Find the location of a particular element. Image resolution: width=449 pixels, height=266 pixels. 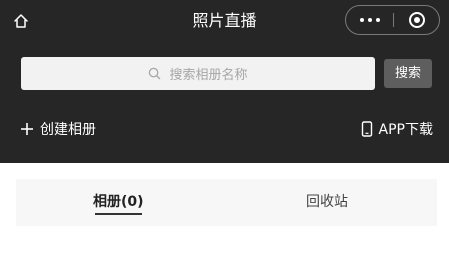

app-download-button: APP下载 is located at coordinates (397, 129).